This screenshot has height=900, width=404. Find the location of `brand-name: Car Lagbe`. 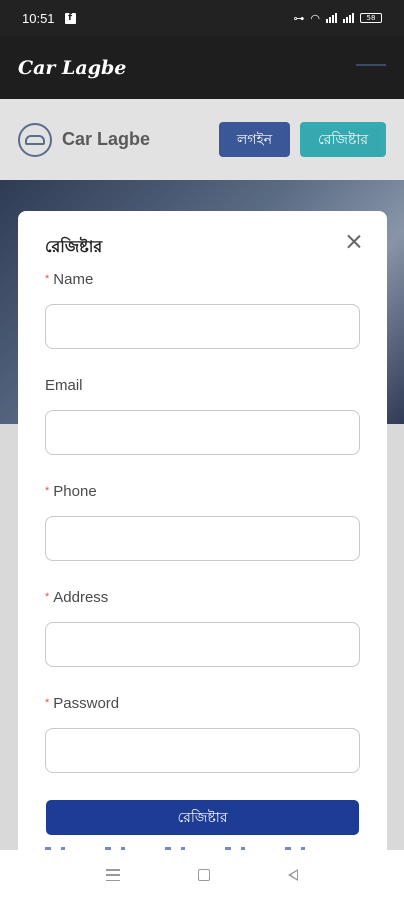

brand-name: Car Lagbe is located at coordinates (106, 139).